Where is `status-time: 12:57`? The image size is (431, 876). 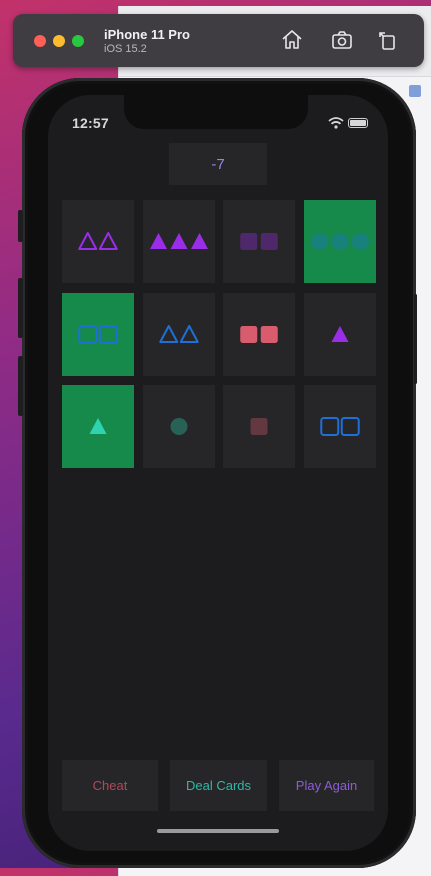
status-time: 12:57 is located at coordinates (90, 123).